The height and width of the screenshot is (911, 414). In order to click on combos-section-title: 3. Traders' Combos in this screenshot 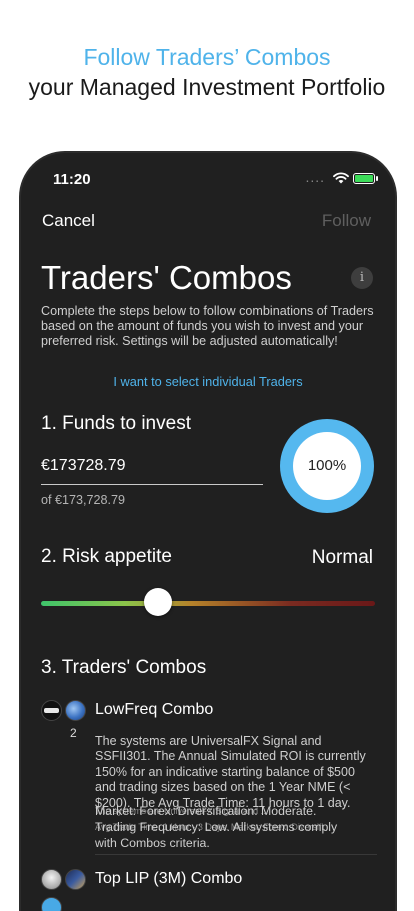, I will do `click(124, 667)`.